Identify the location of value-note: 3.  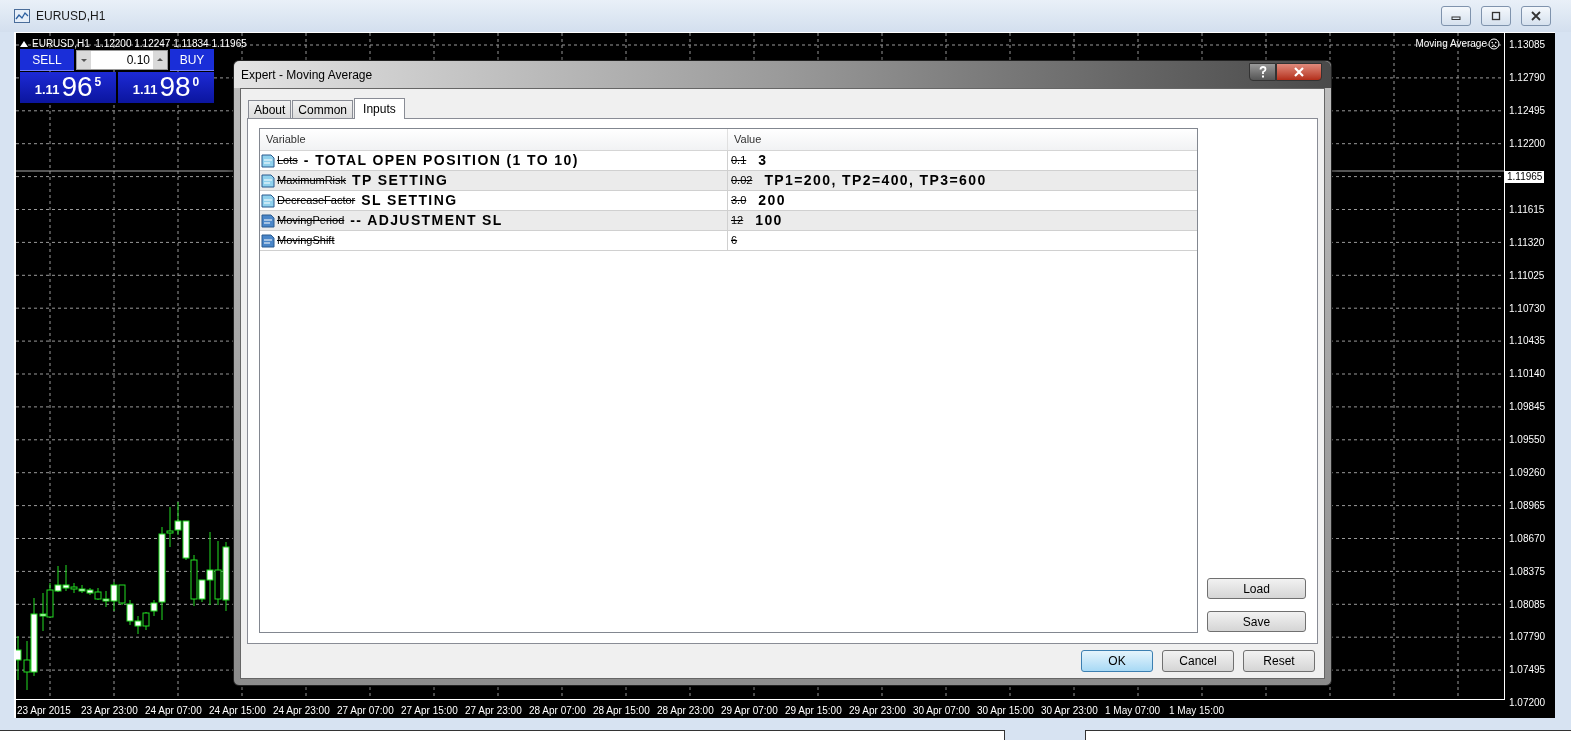
(763, 160).